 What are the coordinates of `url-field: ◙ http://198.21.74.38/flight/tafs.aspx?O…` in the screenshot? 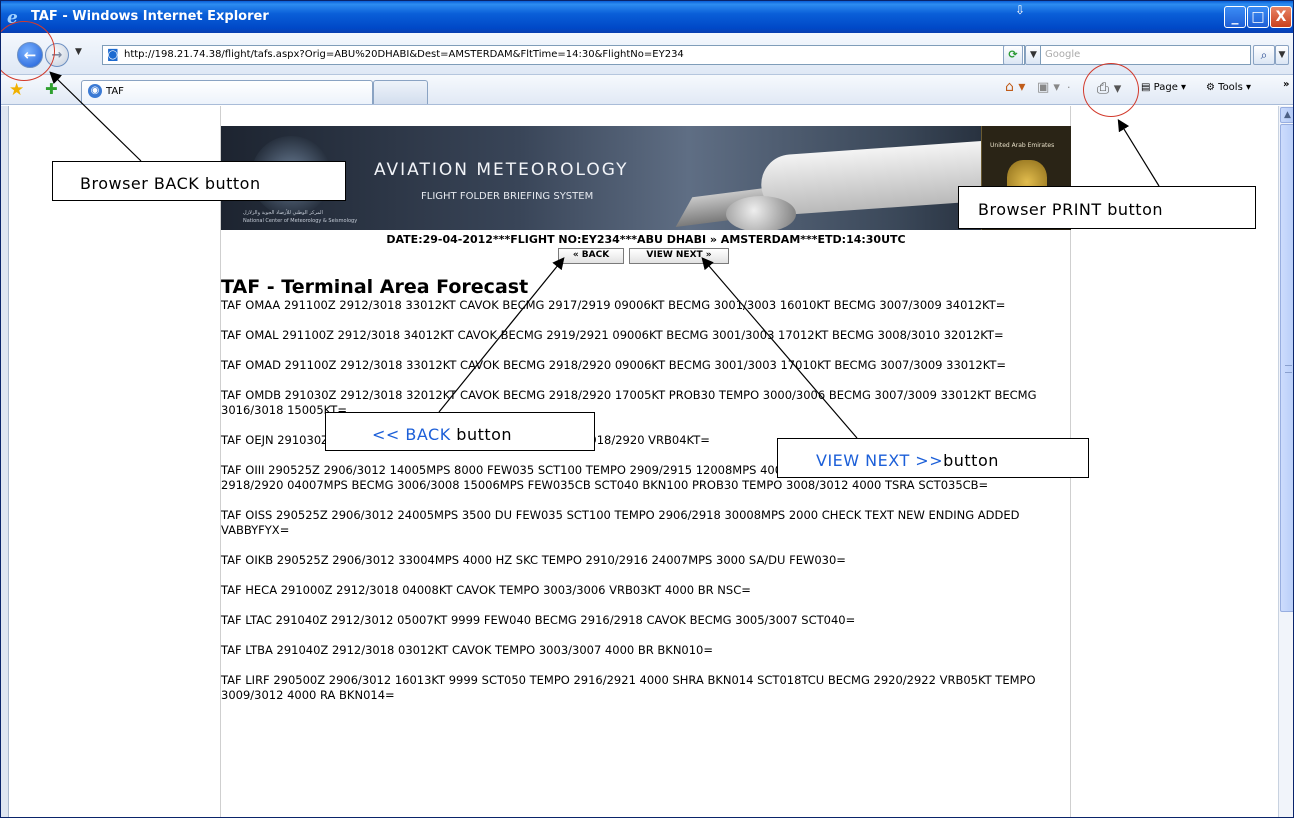 It's located at (563, 55).